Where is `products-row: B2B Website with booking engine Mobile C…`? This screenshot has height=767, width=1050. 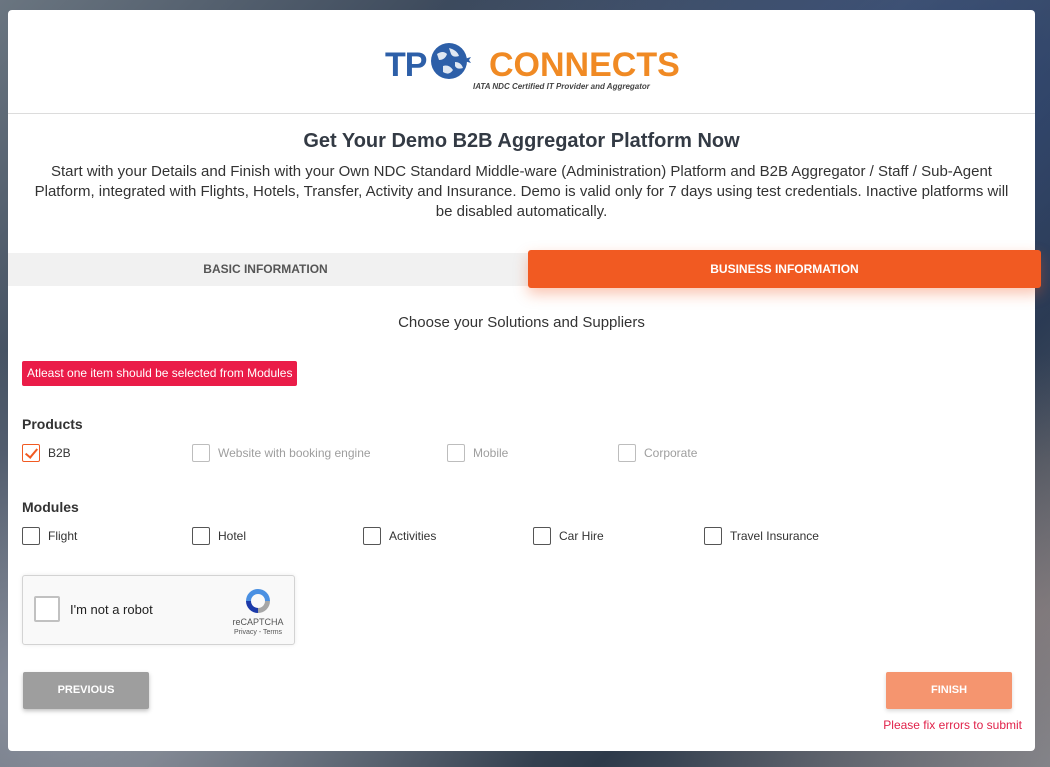 products-row: B2B Website with booking engine Mobile C… is located at coordinates (522, 454).